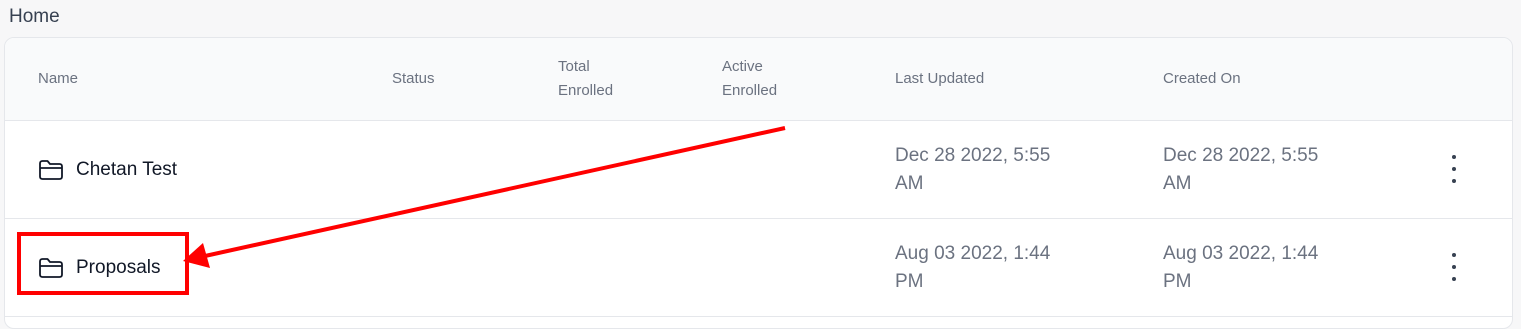 Image resolution: width=1521 pixels, height=329 pixels. Describe the element at coordinates (750, 90) in the screenshot. I see `header-active-enrolled-line2: Enrolled` at that location.